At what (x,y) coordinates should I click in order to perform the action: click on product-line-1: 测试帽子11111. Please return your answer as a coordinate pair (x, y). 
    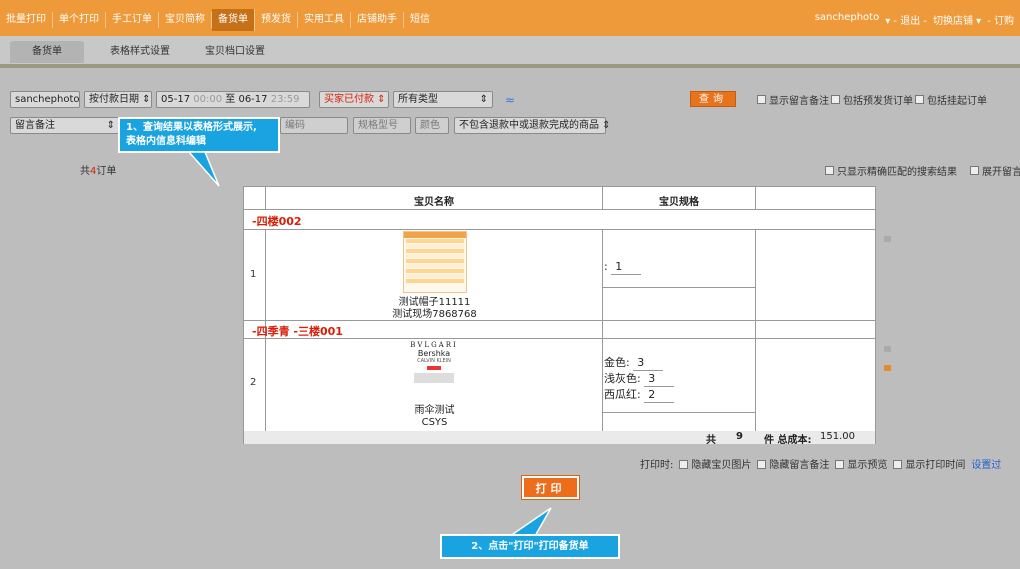
    Looking at the image, I should click on (434, 302).